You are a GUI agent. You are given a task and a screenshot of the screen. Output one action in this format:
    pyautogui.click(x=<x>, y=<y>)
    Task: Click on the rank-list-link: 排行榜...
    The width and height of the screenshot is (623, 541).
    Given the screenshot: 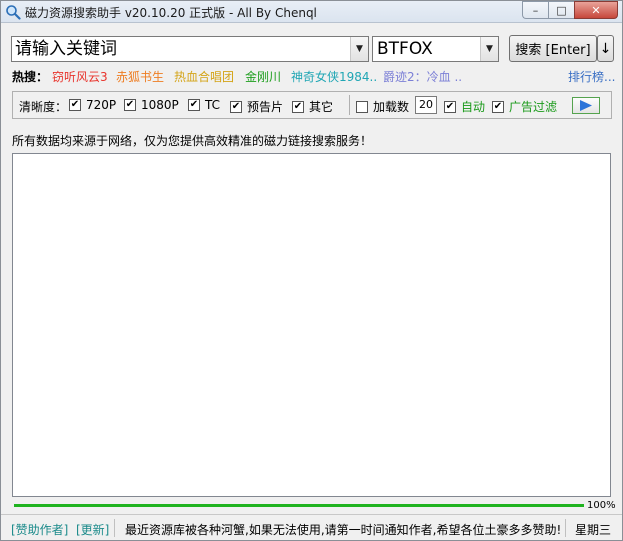 What is the action you would take?
    pyautogui.click(x=591, y=76)
    